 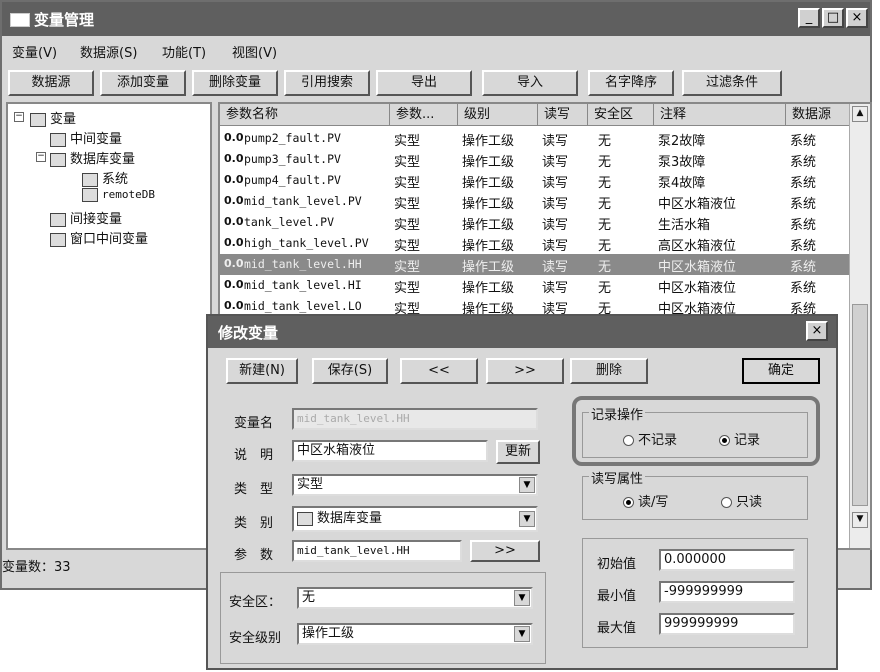 What do you see at coordinates (53, 117) in the screenshot?
I see `tree-root: 变量` at bounding box center [53, 117].